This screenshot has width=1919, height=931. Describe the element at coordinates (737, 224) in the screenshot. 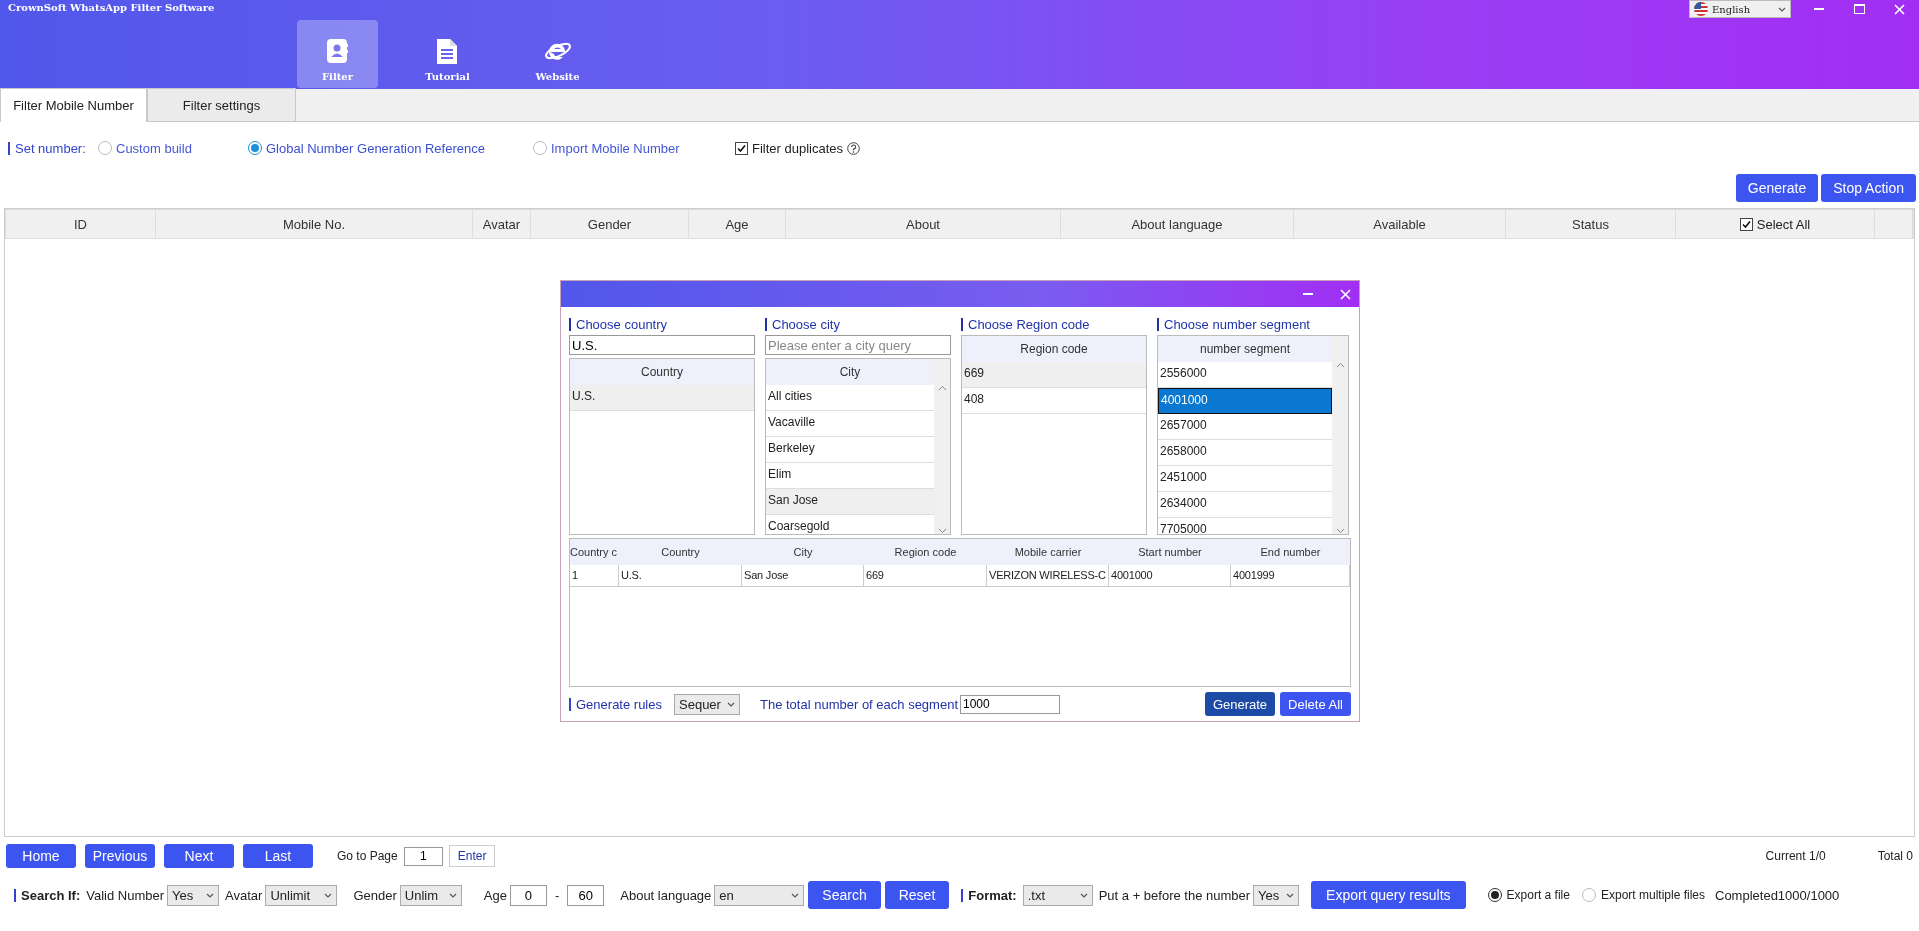

I see `column-header: Age` at that location.